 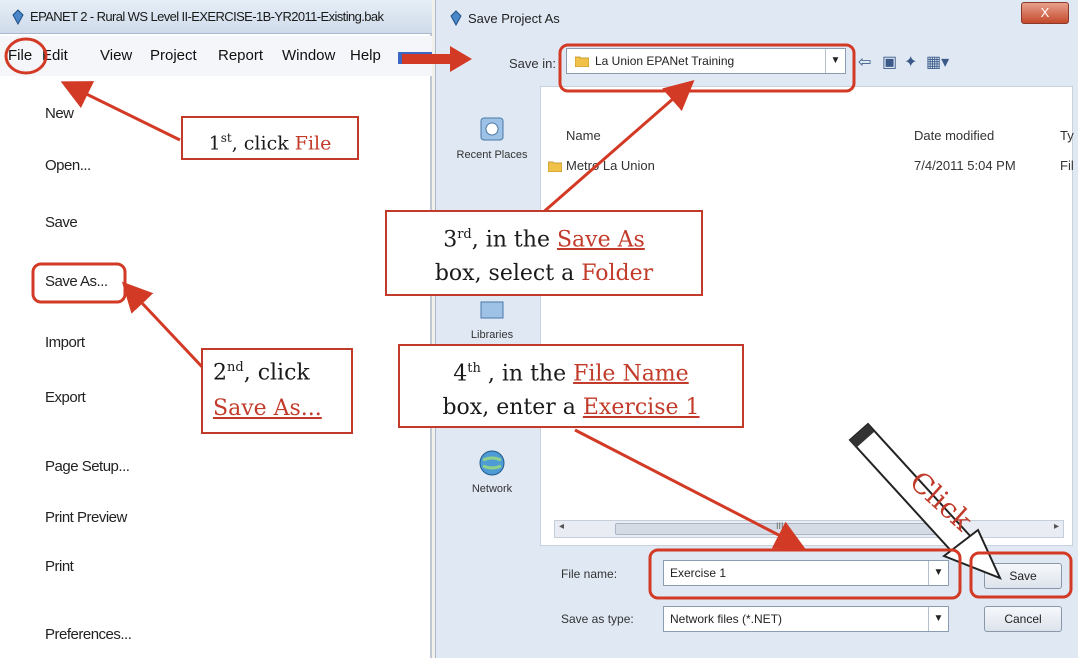 I want to click on dialog-app-icon, so click(x=456, y=18).